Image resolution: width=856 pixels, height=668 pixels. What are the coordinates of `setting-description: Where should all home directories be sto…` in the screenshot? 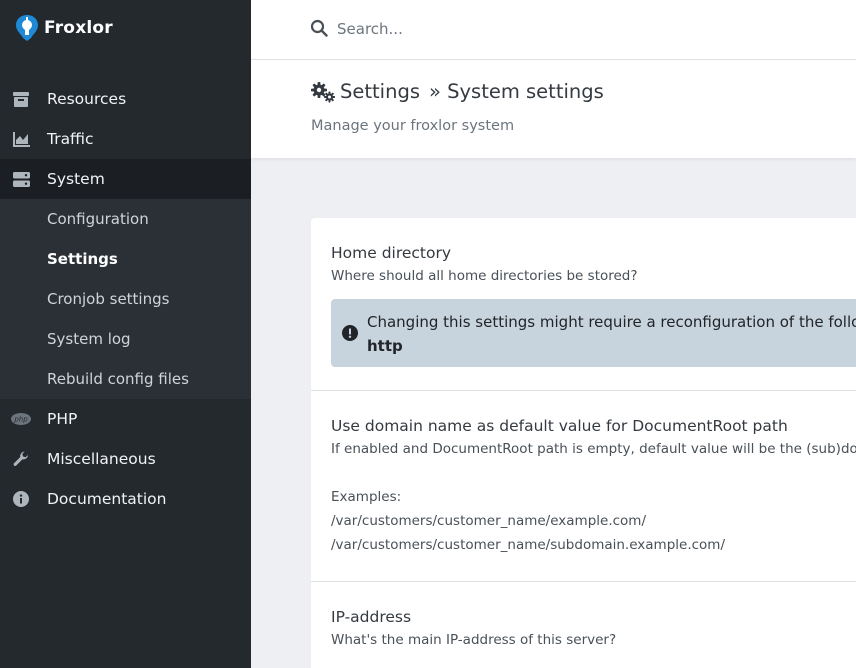 It's located at (484, 276).